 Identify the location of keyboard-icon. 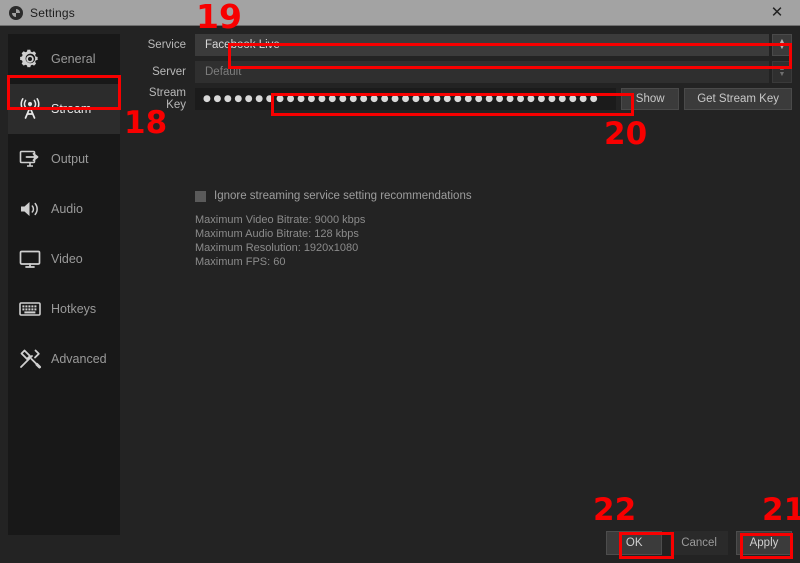
(30, 309).